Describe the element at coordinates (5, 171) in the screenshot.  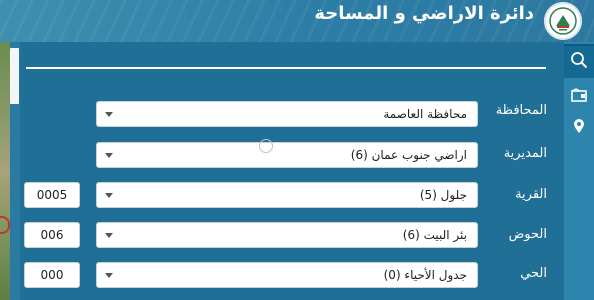
I see `map-background` at that location.